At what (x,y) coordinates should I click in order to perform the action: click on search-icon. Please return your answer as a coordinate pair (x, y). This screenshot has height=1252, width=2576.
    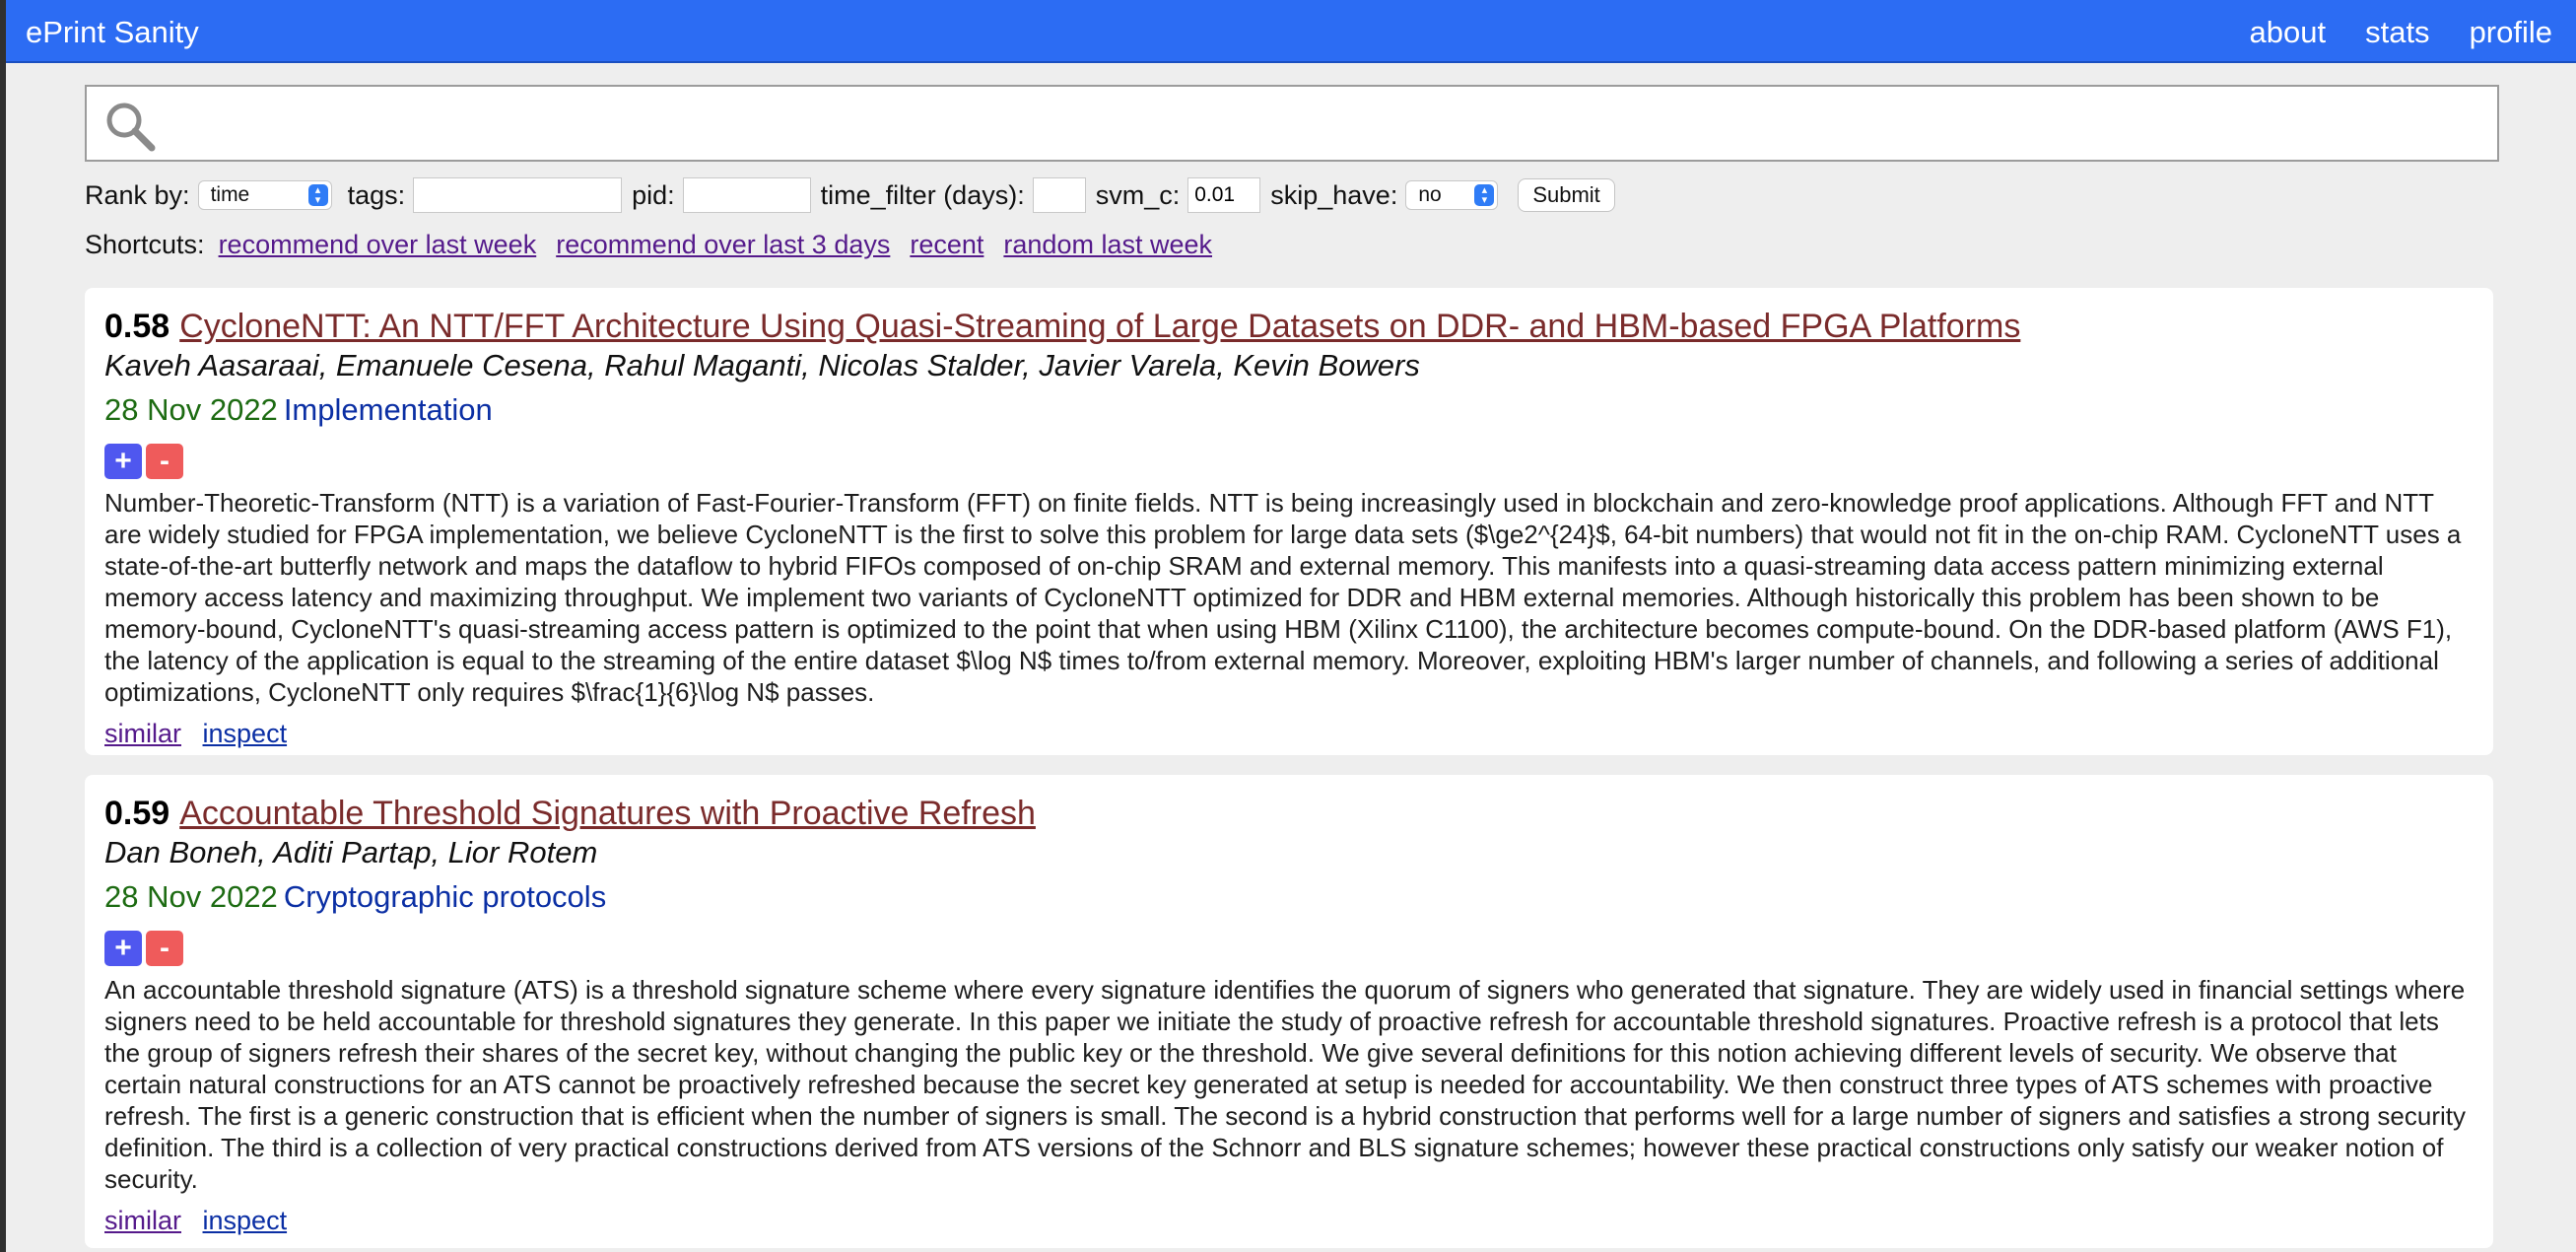
    Looking at the image, I should click on (131, 127).